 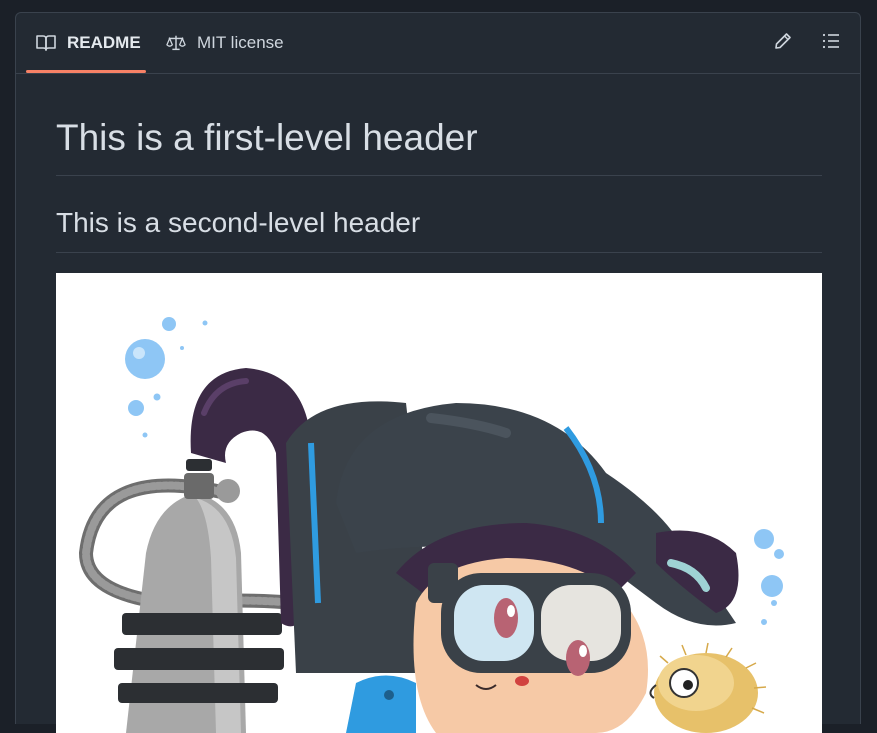 I want to click on pencil-icon, so click(x=783, y=43).